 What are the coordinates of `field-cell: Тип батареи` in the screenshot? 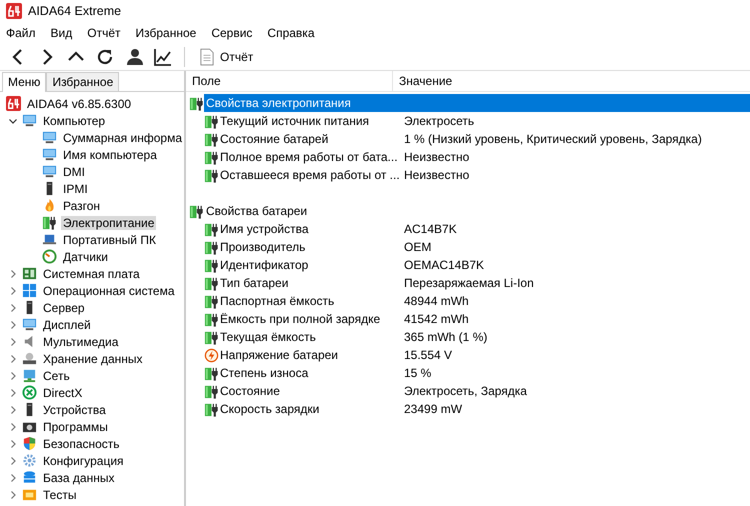 It's located at (254, 283).